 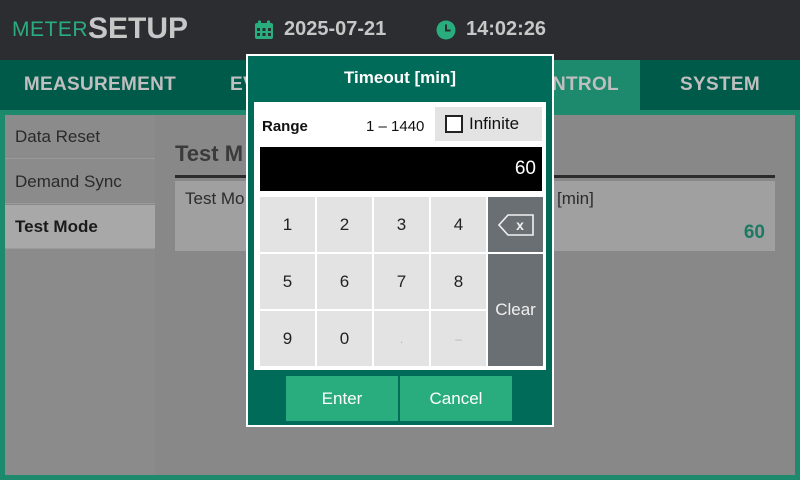 I want to click on tab-measurement: MEASUREMENT, so click(x=100, y=85).